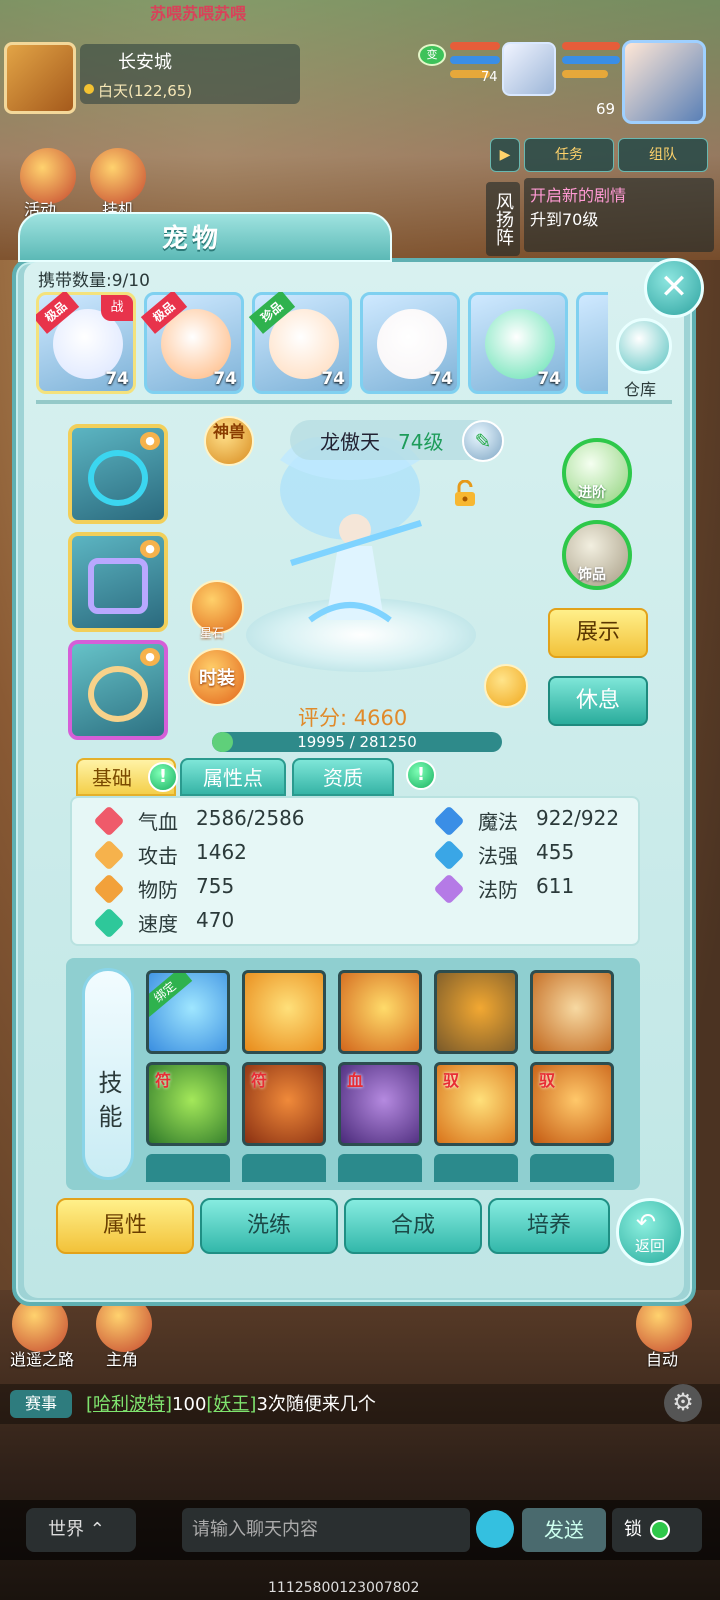 This screenshot has height=1600, width=720. What do you see at coordinates (569, 155) in the screenshot?
I see `tab-quest: 任务` at bounding box center [569, 155].